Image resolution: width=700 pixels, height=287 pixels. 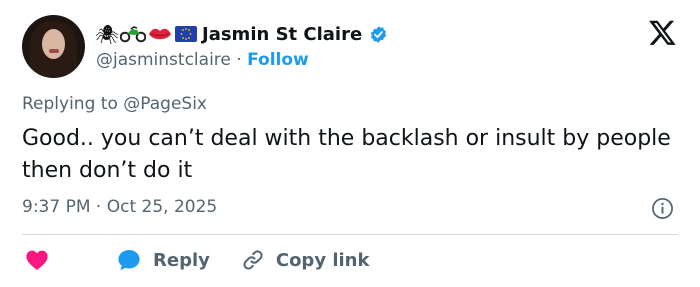 I want to click on reply-mention-link: @PageSix, so click(x=165, y=104).